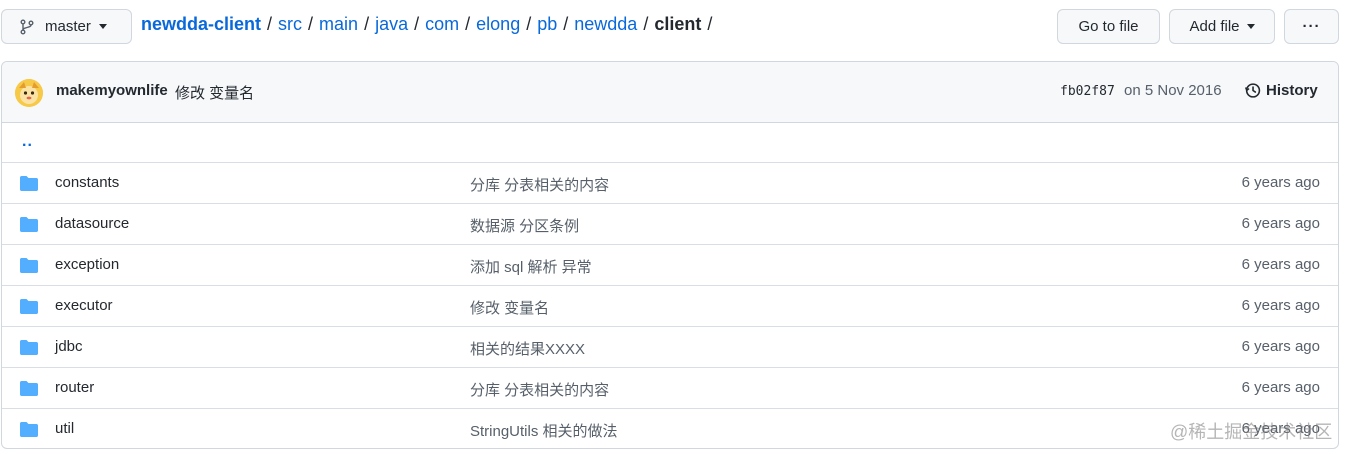 The width and height of the screenshot is (1347, 454). I want to click on git-branch-icon, so click(27, 26).